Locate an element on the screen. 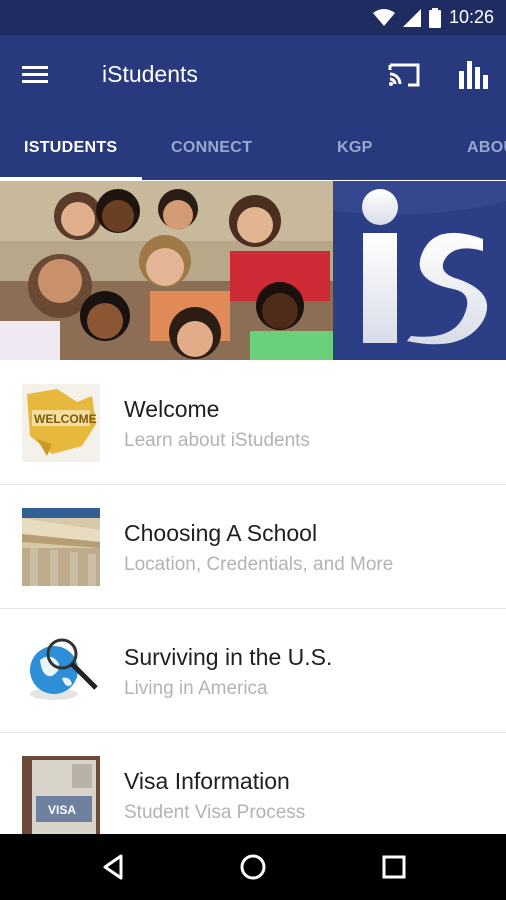 The height and width of the screenshot is (900, 506). bar-chart-icon is located at coordinates (473, 75).